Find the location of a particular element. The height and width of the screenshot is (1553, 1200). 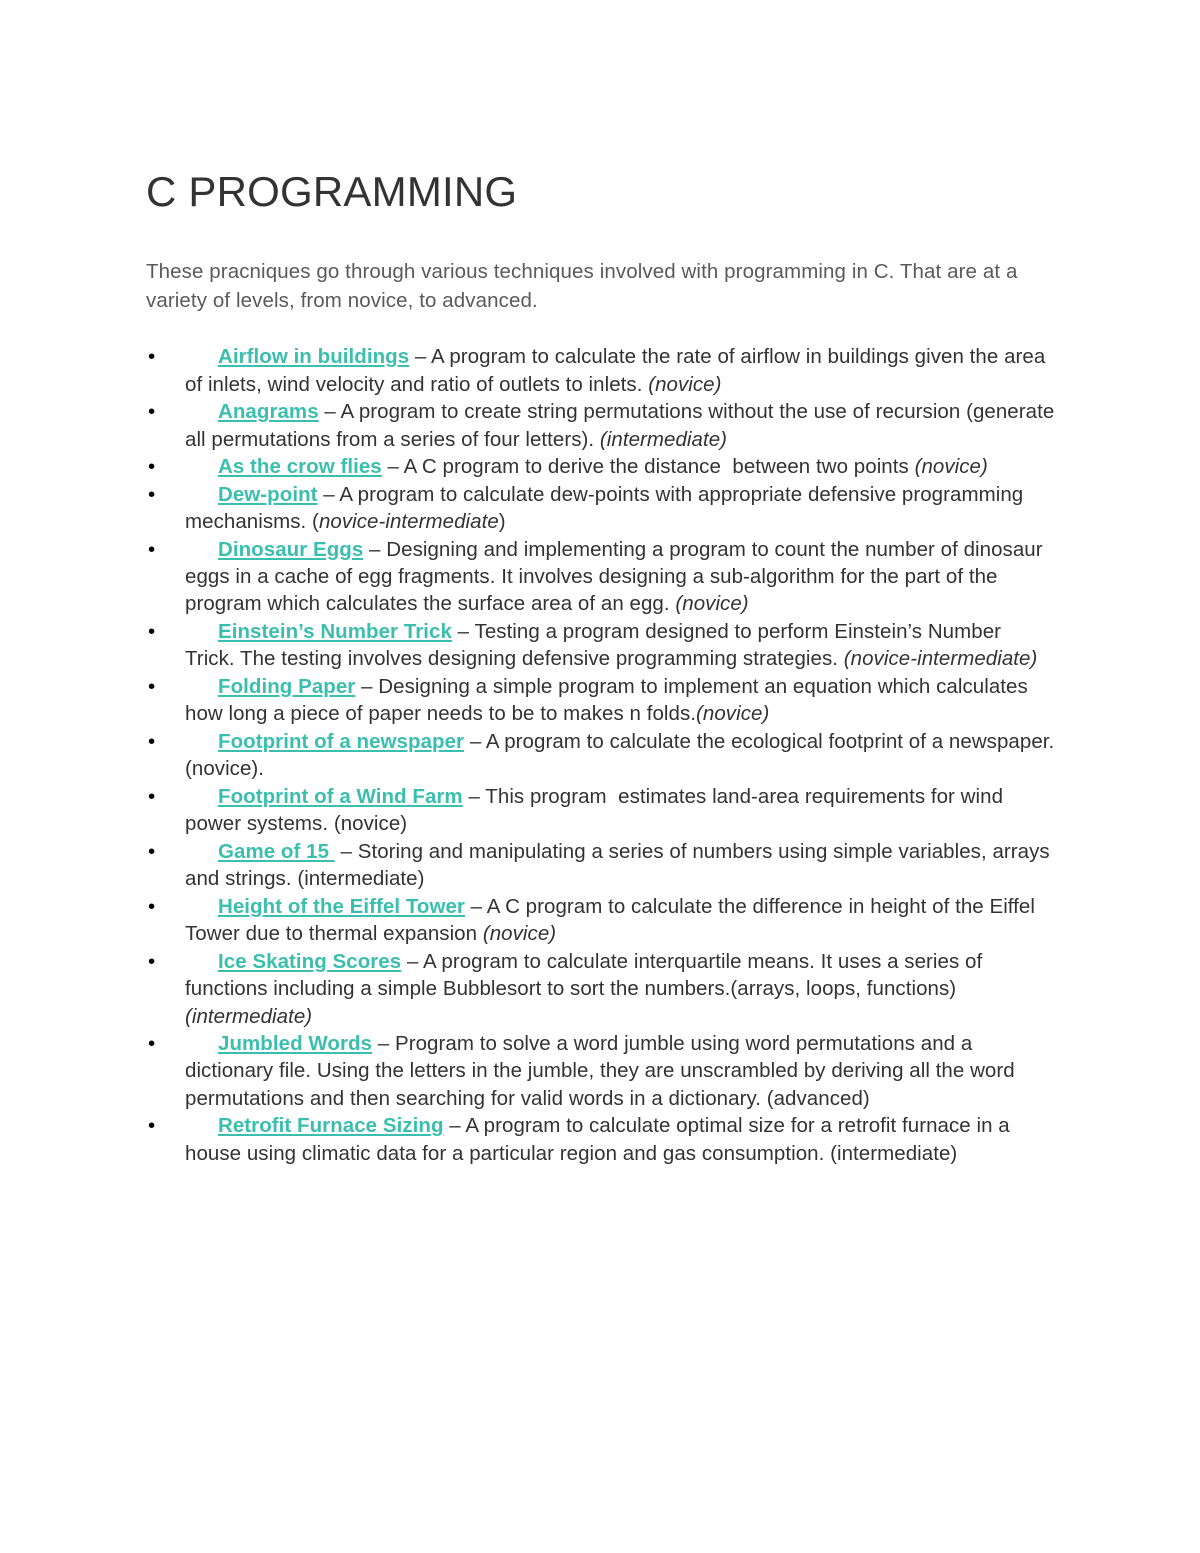

project-link: As the crow flies is located at coordinates (300, 466).